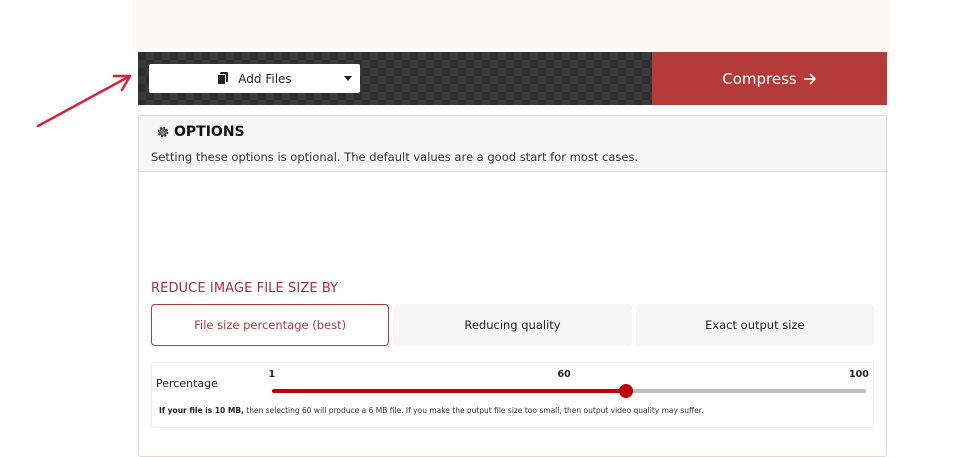 The width and height of the screenshot is (975, 457). What do you see at coordinates (187, 383) in the screenshot?
I see `slider-label: Percentage` at bounding box center [187, 383].